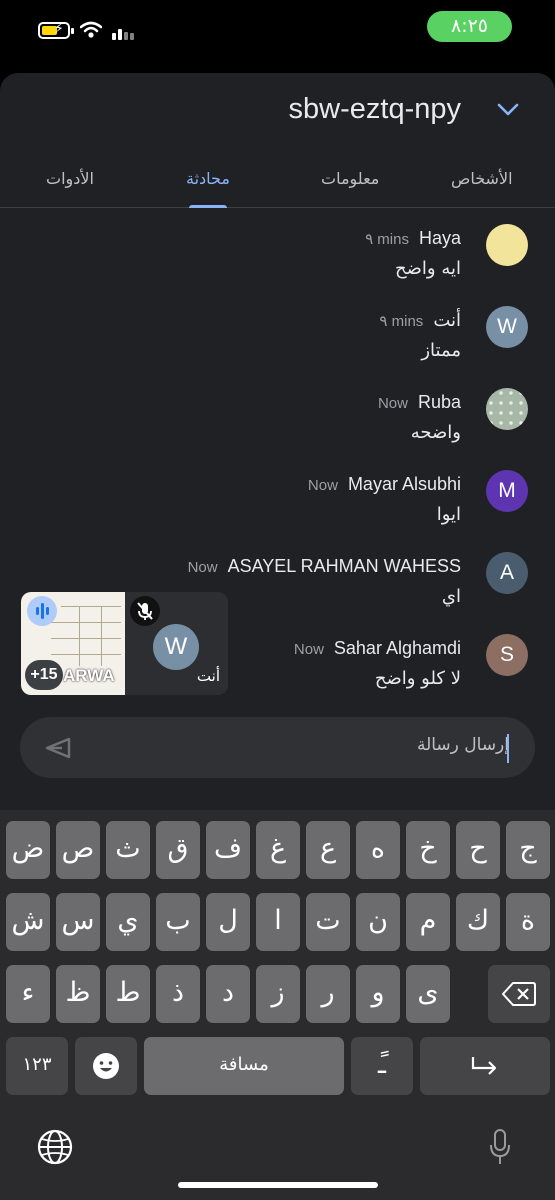  Describe the element at coordinates (378, 994) in the screenshot. I see `key: و` at that location.